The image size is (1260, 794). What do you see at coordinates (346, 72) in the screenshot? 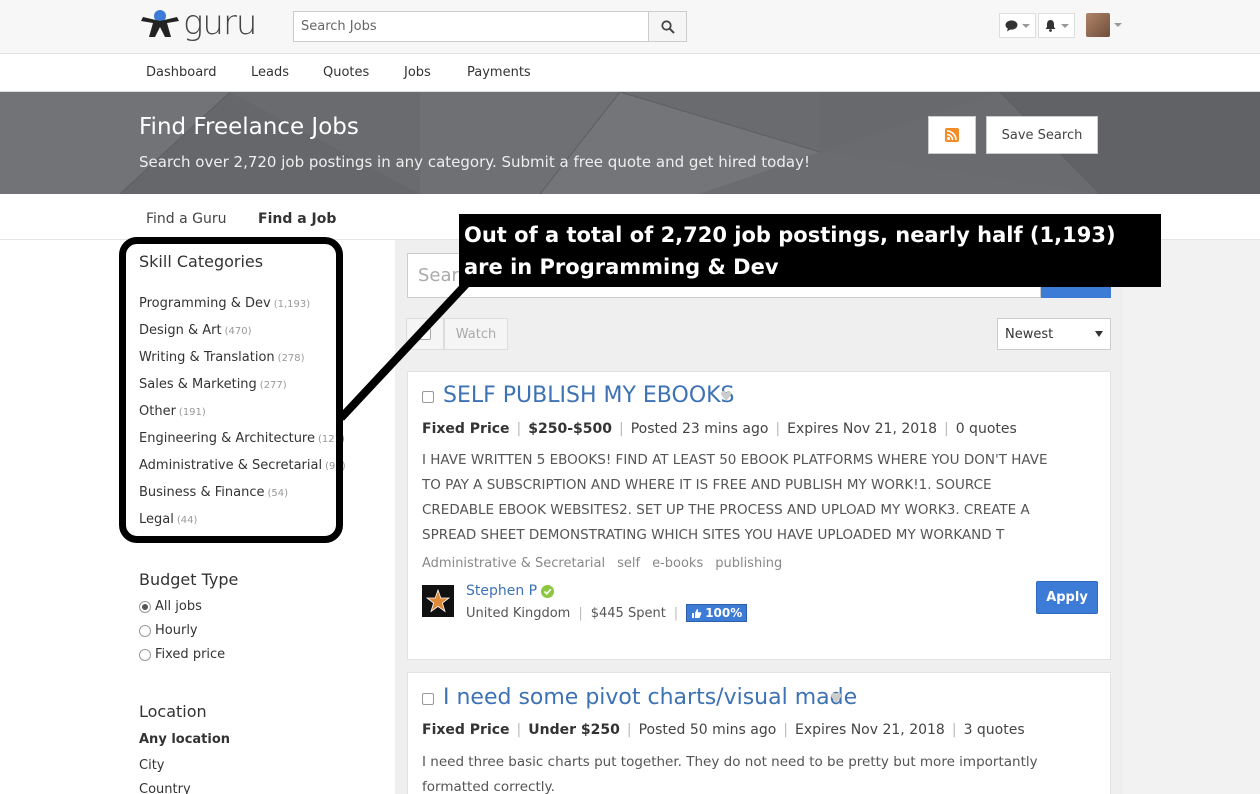
I see `nav-quotes: Quotes` at bounding box center [346, 72].